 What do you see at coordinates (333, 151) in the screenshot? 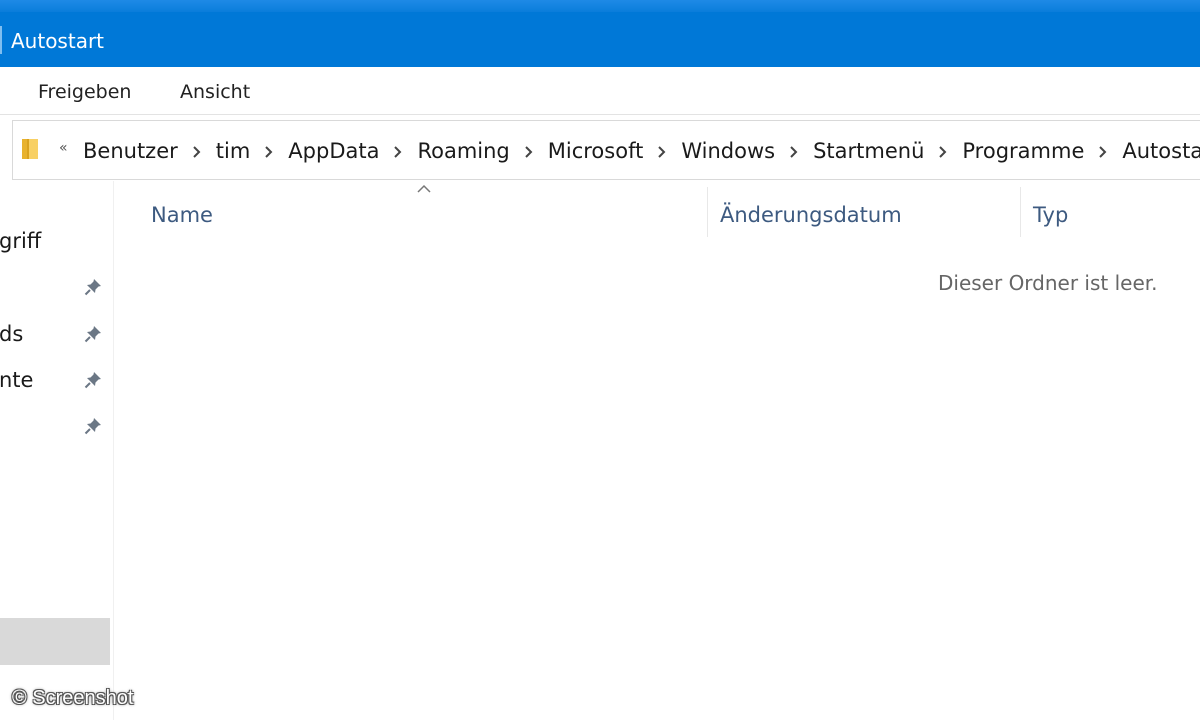
I see `breadcrumb-item-appdata: AppData` at bounding box center [333, 151].